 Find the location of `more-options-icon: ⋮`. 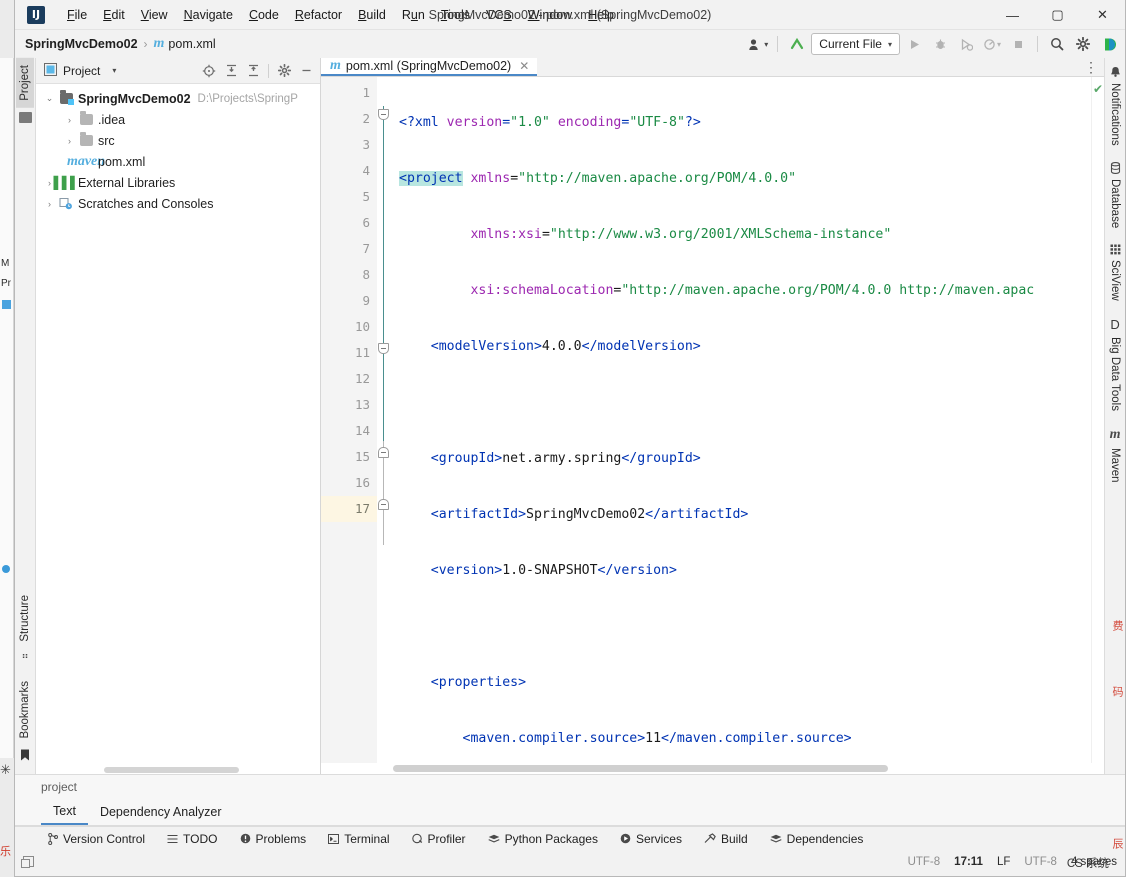

more-options-icon: ⋮ is located at coordinates (1091, 67).